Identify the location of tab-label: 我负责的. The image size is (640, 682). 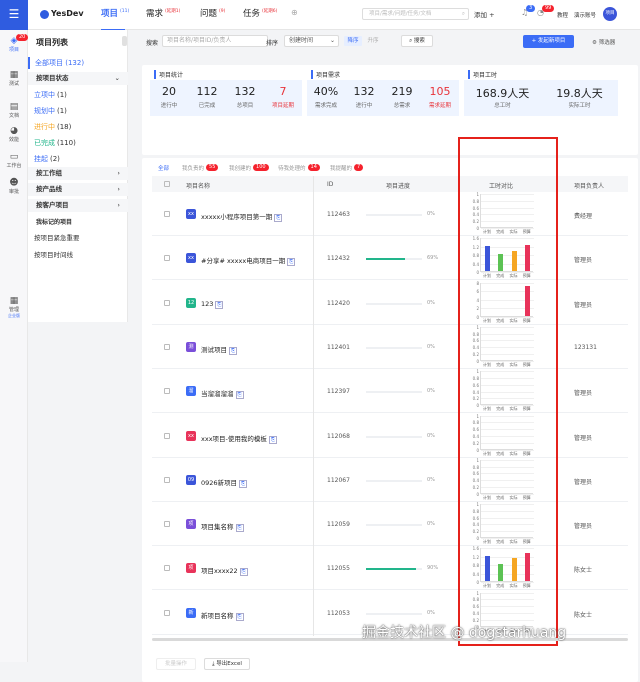
(193, 169).